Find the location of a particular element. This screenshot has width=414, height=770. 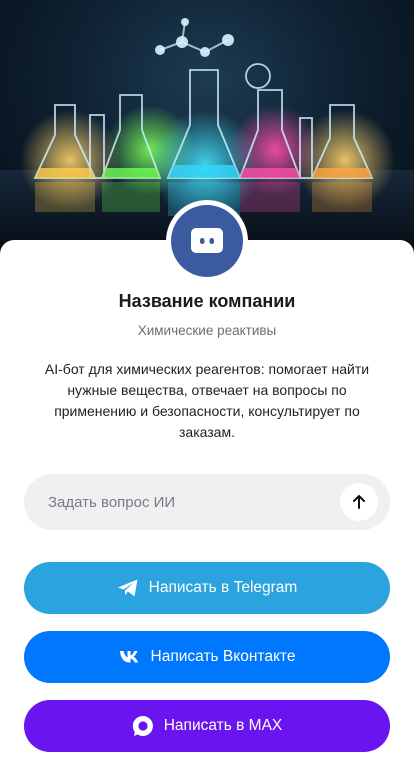

vk-icon is located at coordinates (130, 657).